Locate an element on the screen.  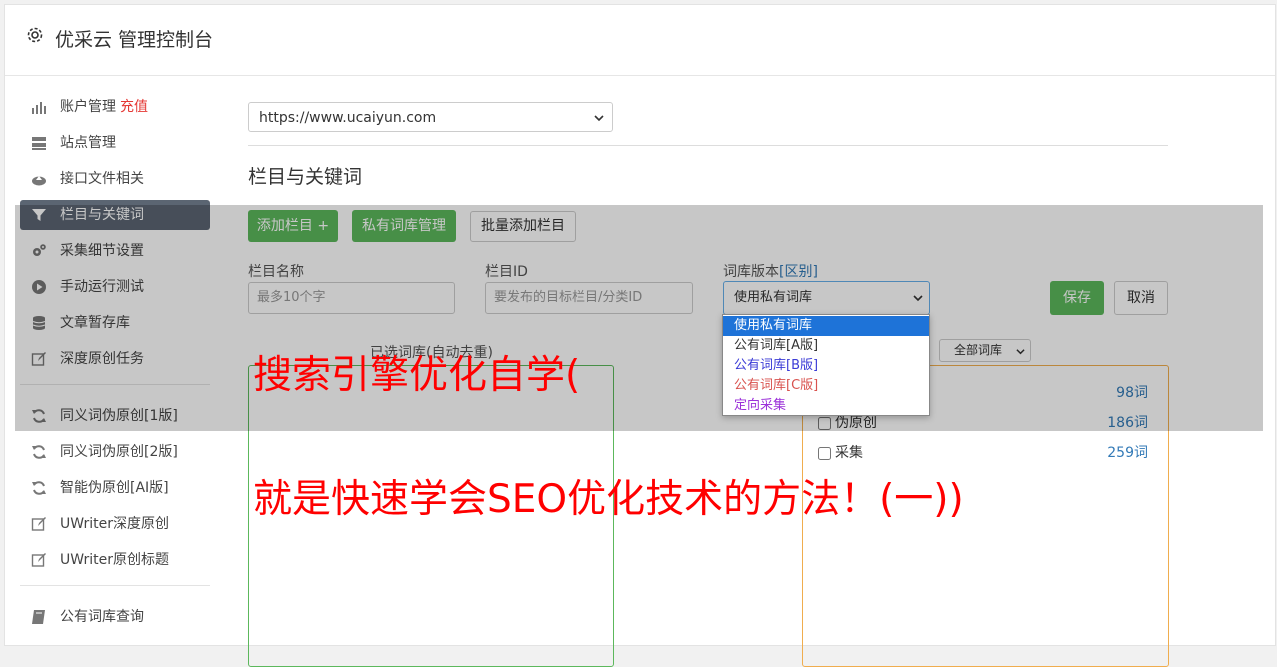
chevron-down-icon is located at coordinates (599, 118).